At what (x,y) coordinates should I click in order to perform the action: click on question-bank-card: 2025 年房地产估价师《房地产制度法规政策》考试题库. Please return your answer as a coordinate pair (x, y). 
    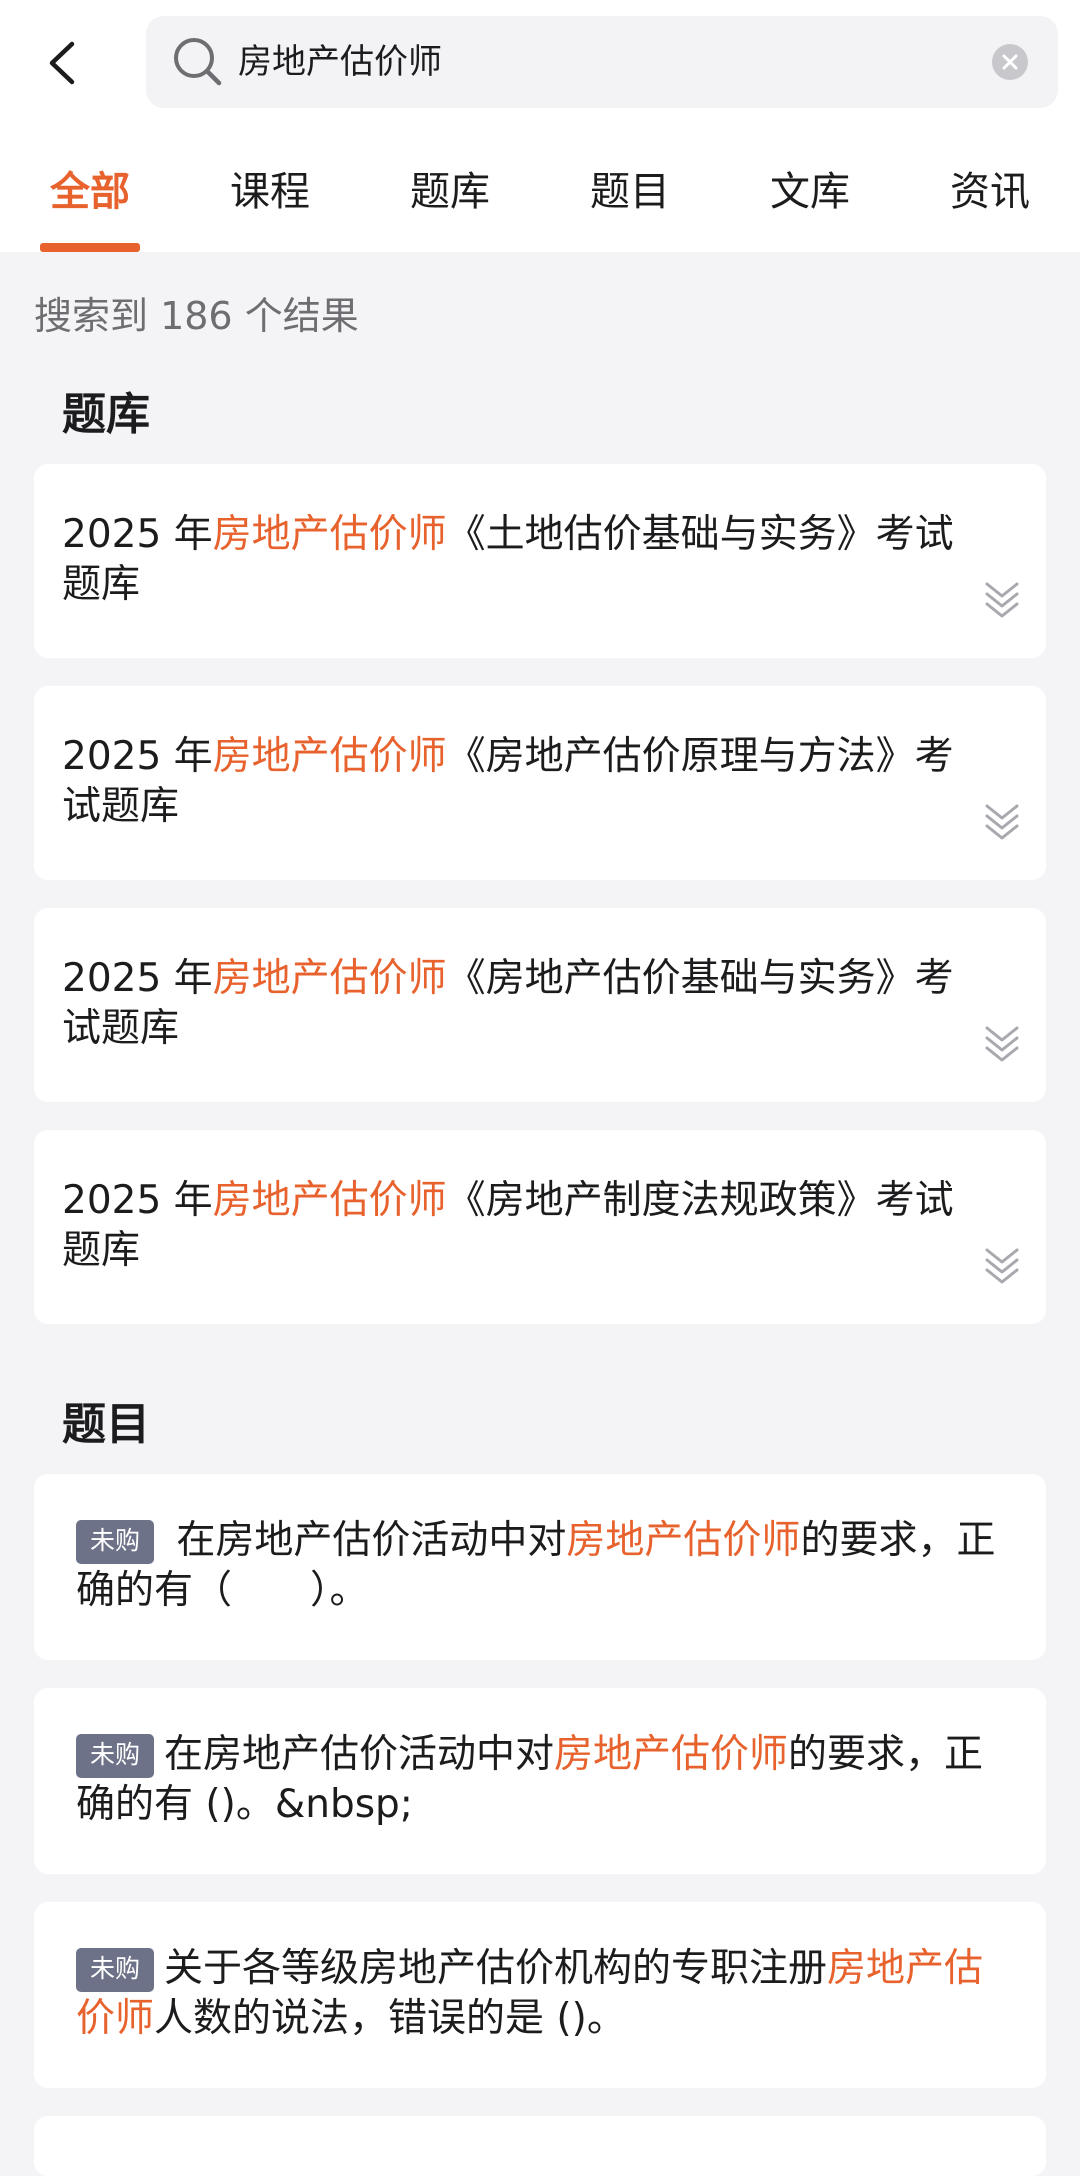
    Looking at the image, I should click on (540, 1227).